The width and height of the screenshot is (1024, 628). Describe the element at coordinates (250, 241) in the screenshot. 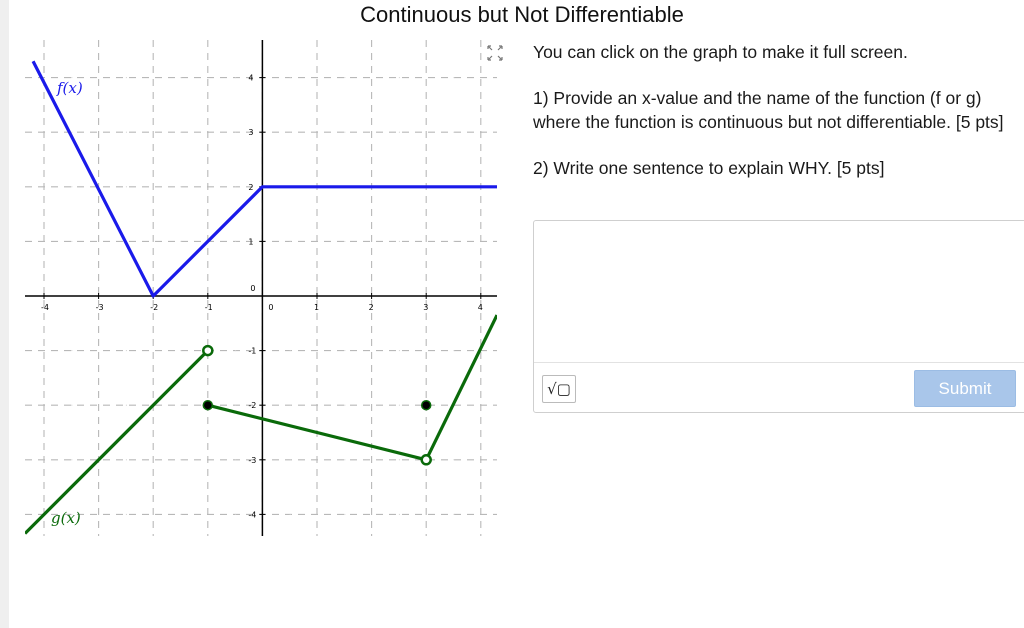

I see `y-tick-label: 1` at that location.